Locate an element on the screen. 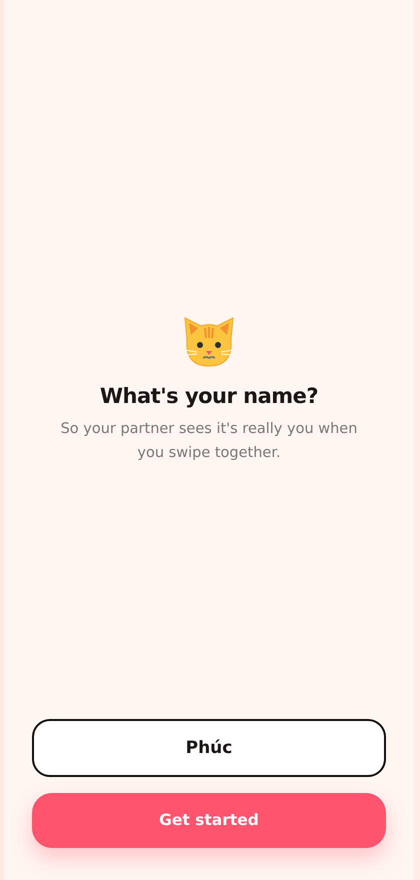 Image resolution: width=420 pixels, height=880 pixels. heading: What's your name? is located at coordinates (209, 397).